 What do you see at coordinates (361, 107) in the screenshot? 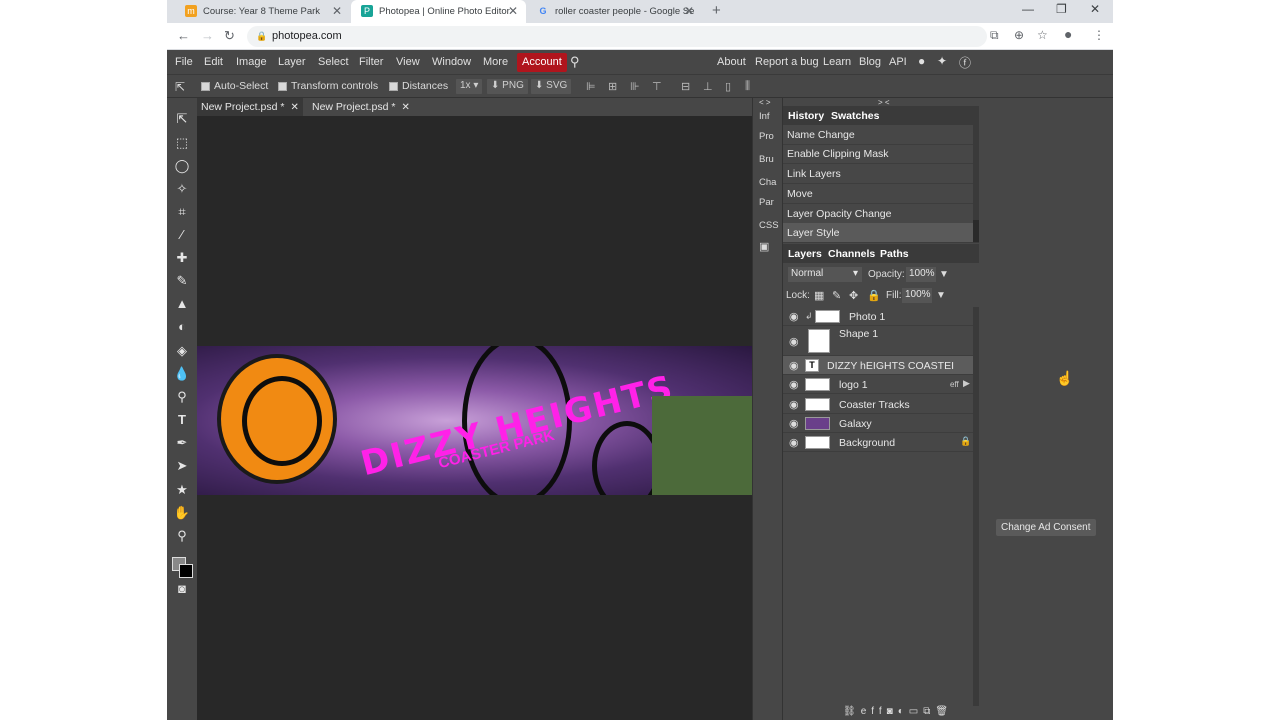
I see `document-tab-2: New Project.psd * ✕` at bounding box center [361, 107].